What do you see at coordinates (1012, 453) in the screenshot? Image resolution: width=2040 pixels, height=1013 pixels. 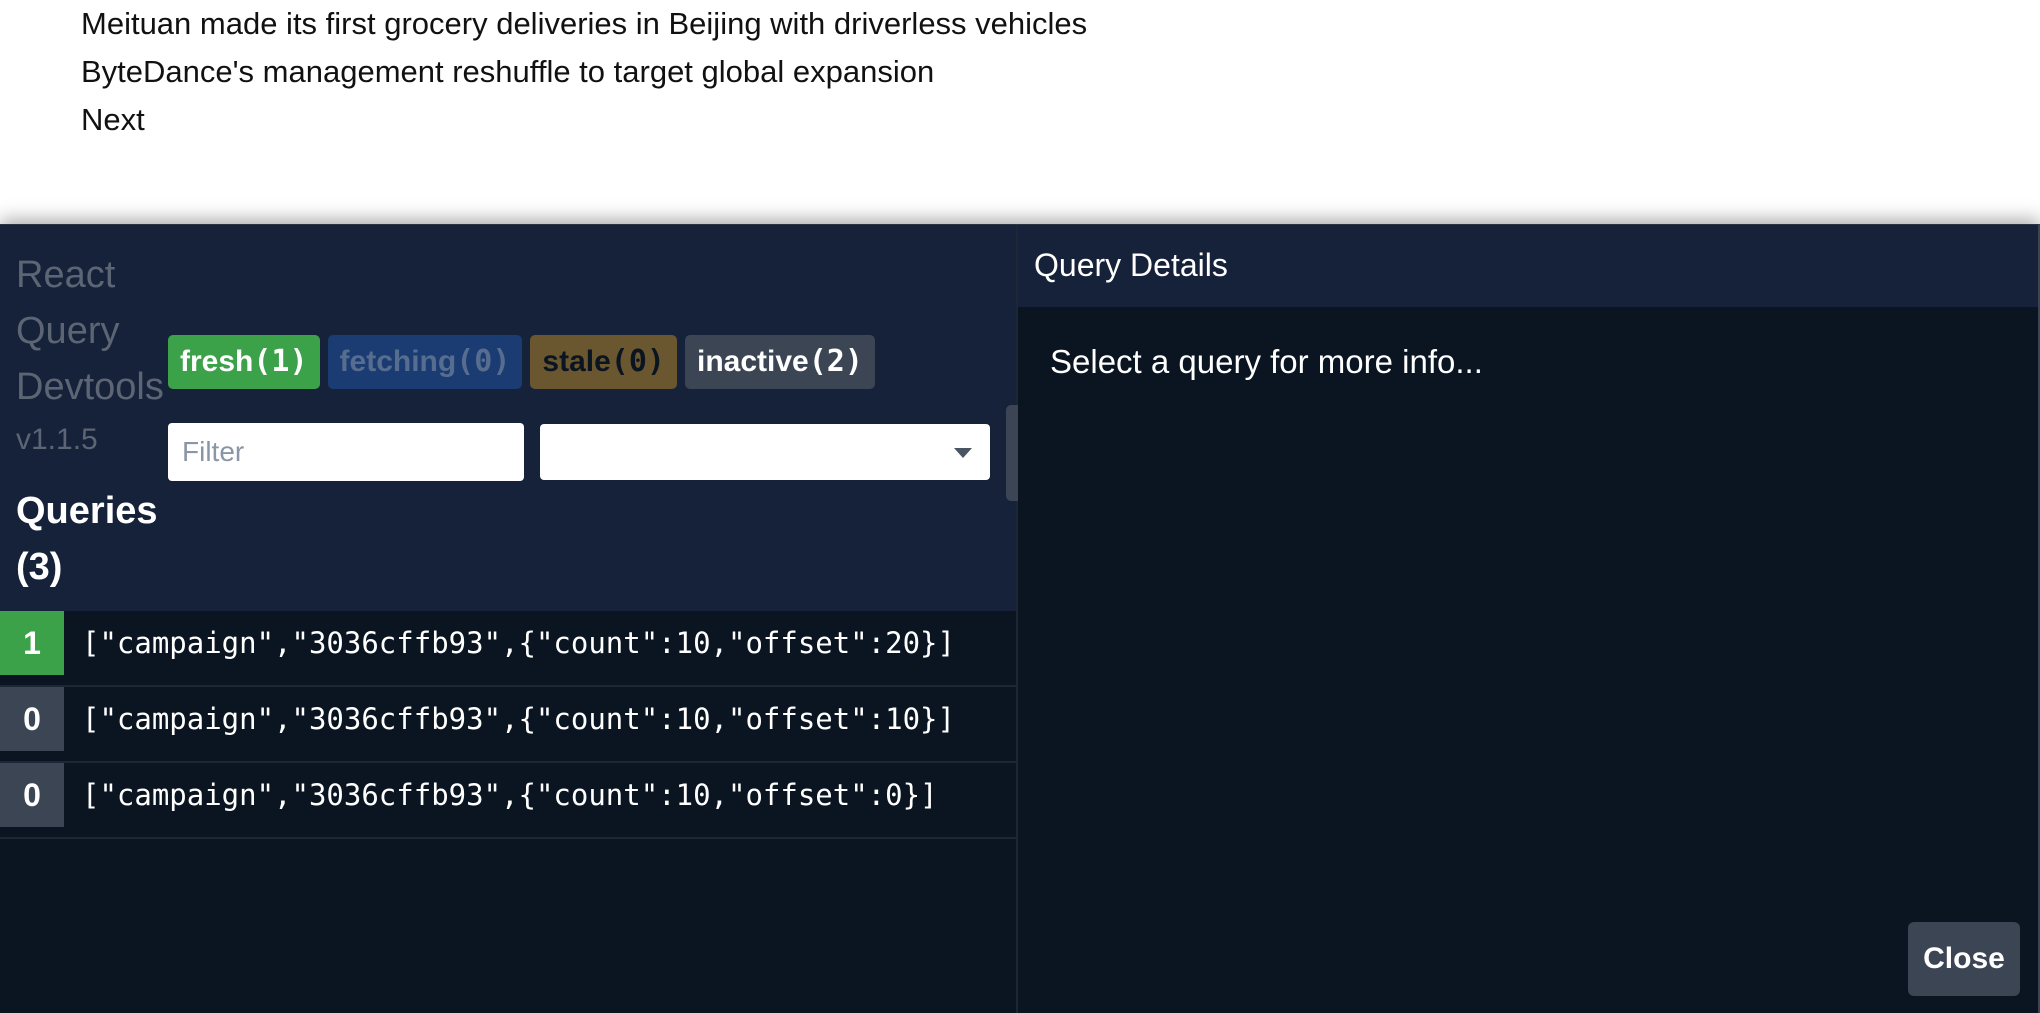 I see `sort-direction-button` at bounding box center [1012, 453].